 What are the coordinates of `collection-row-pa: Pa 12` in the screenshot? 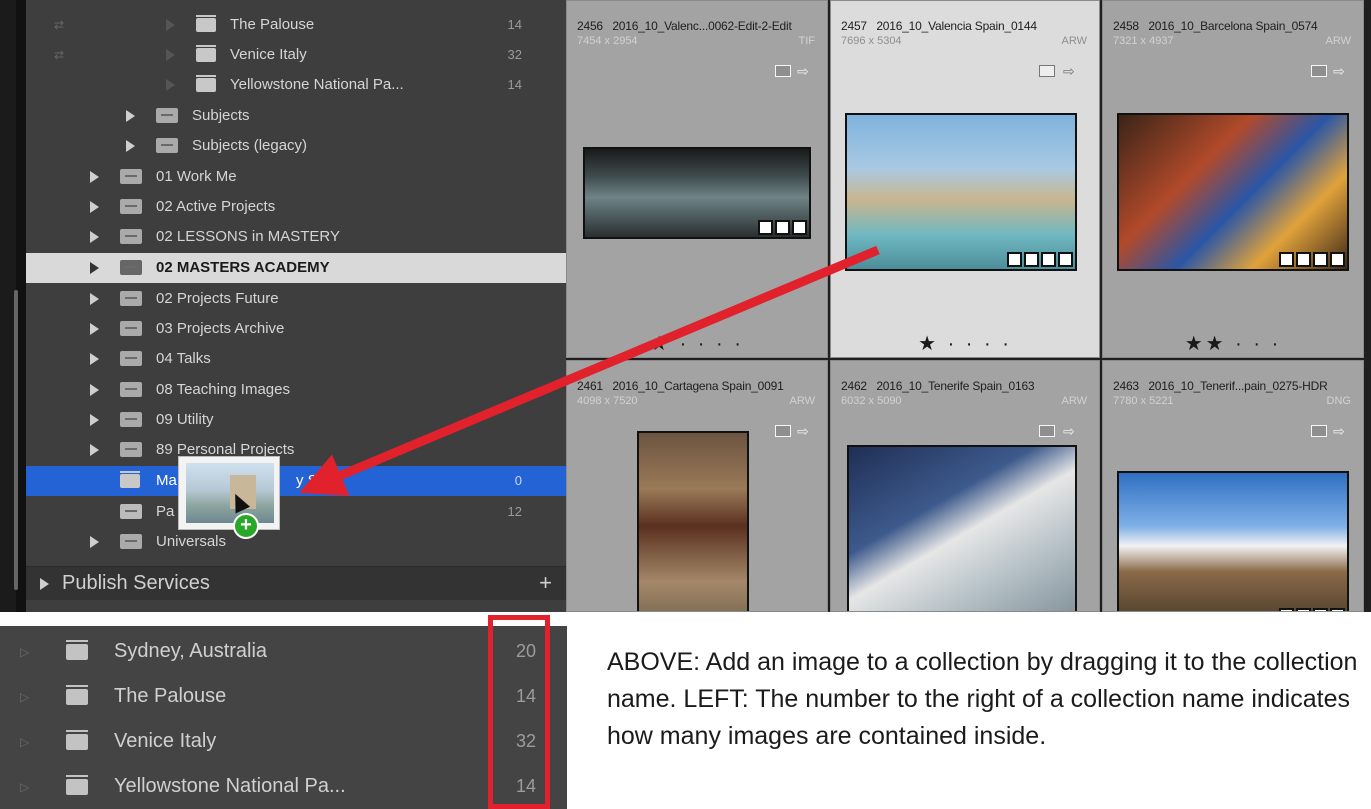 It's located at (296, 512).